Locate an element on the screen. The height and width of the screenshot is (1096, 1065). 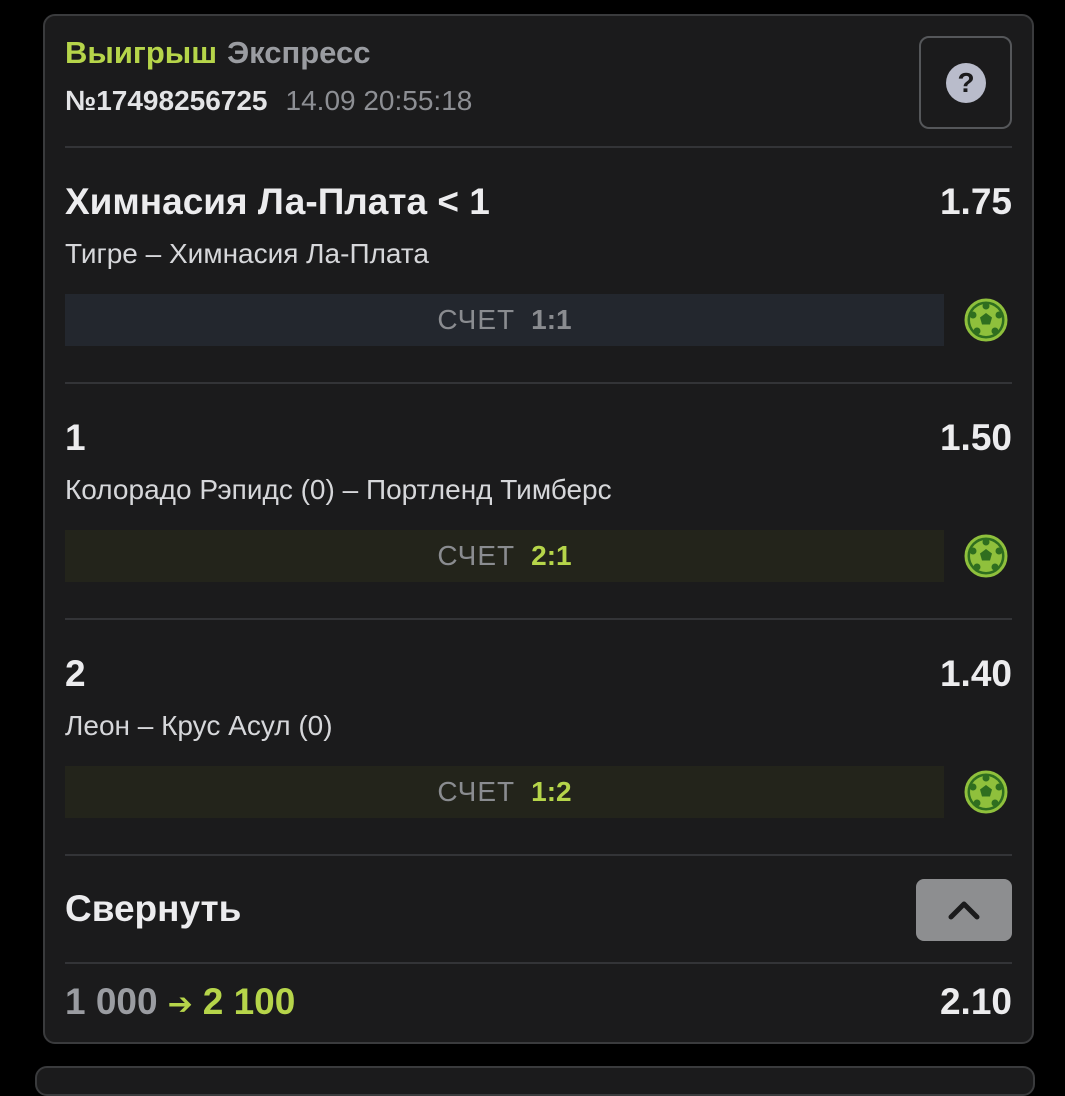
chevron-up-icon is located at coordinates (964, 910).